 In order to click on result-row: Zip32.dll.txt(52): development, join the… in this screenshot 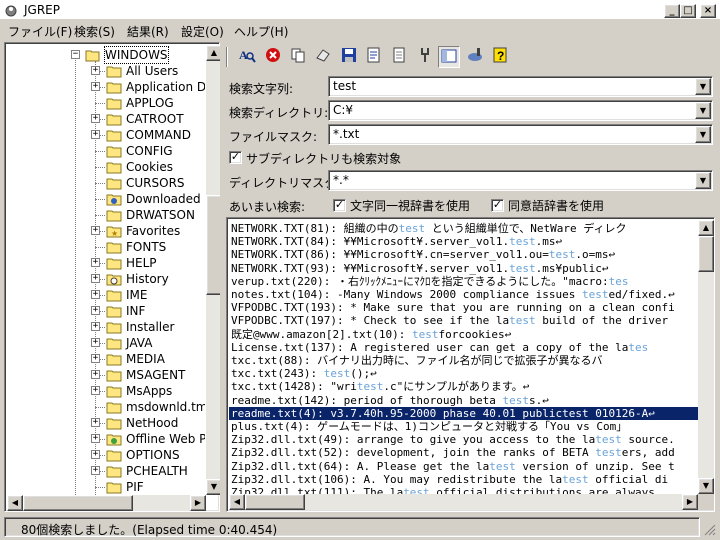, I will do `click(463, 452)`.